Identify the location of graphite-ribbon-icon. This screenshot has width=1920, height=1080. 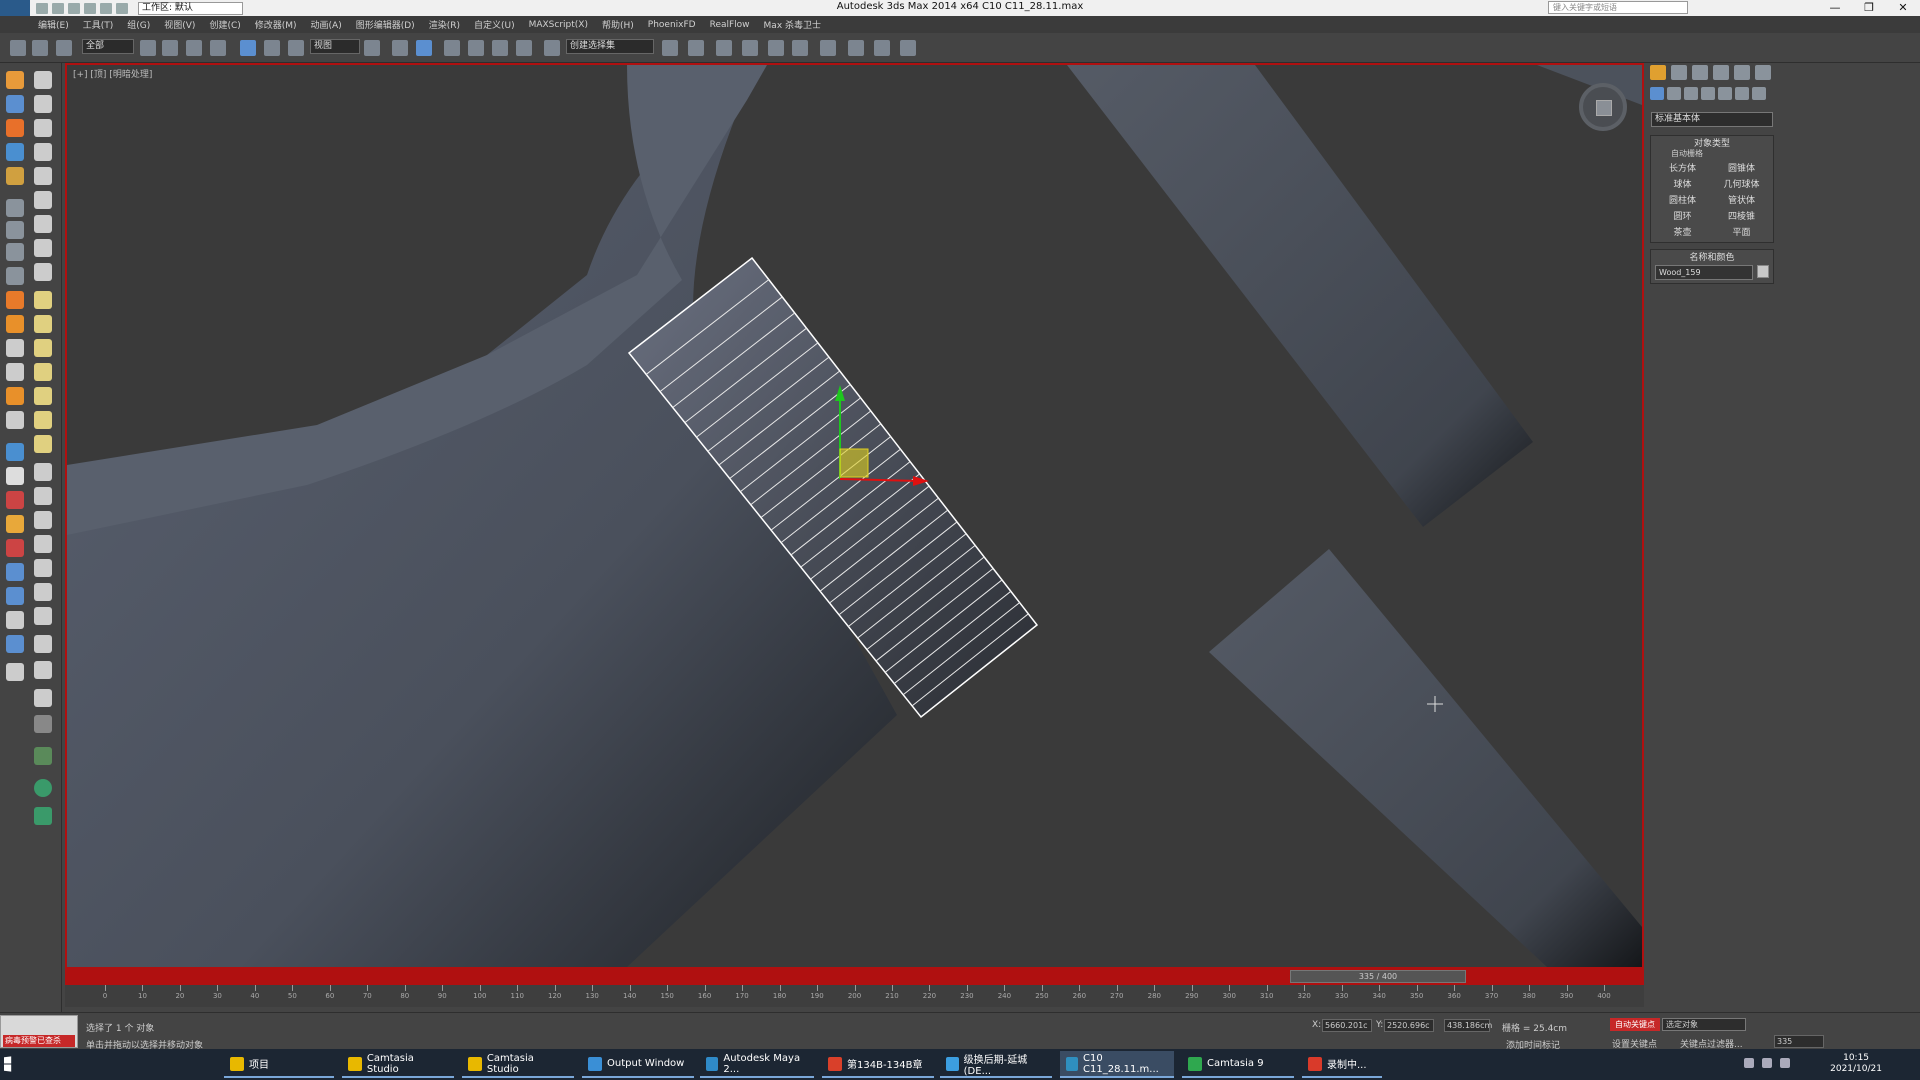
(750, 48).